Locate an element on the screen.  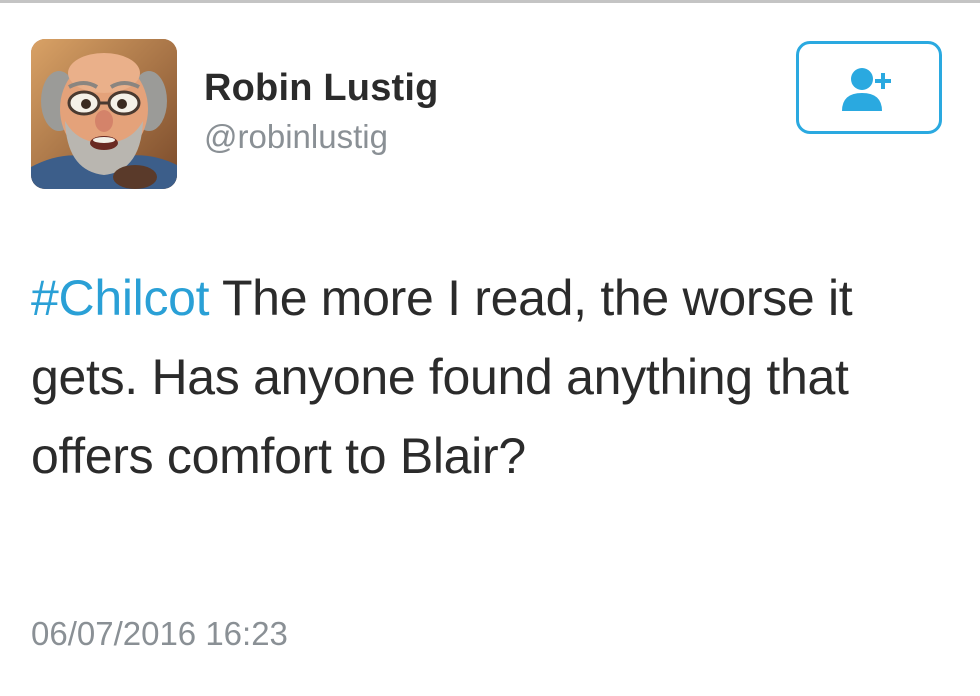
avatar is located at coordinates (104, 114).